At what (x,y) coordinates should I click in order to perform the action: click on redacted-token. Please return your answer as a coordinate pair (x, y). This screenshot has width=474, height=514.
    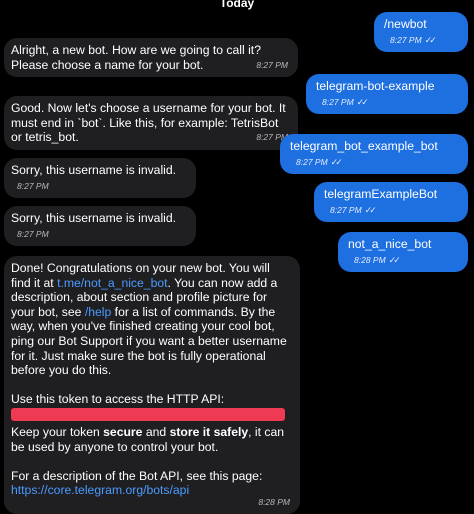
    Looking at the image, I should click on (148, 415).